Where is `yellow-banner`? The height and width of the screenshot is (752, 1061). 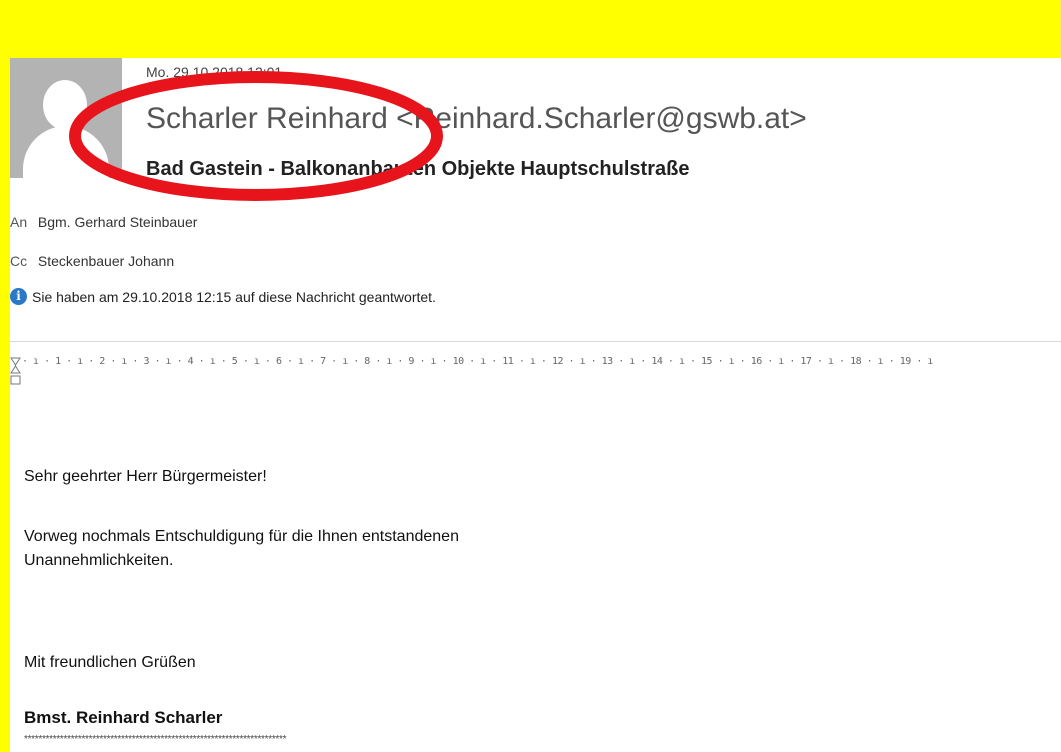
yellow-banner is located at coordinates (530, 29).